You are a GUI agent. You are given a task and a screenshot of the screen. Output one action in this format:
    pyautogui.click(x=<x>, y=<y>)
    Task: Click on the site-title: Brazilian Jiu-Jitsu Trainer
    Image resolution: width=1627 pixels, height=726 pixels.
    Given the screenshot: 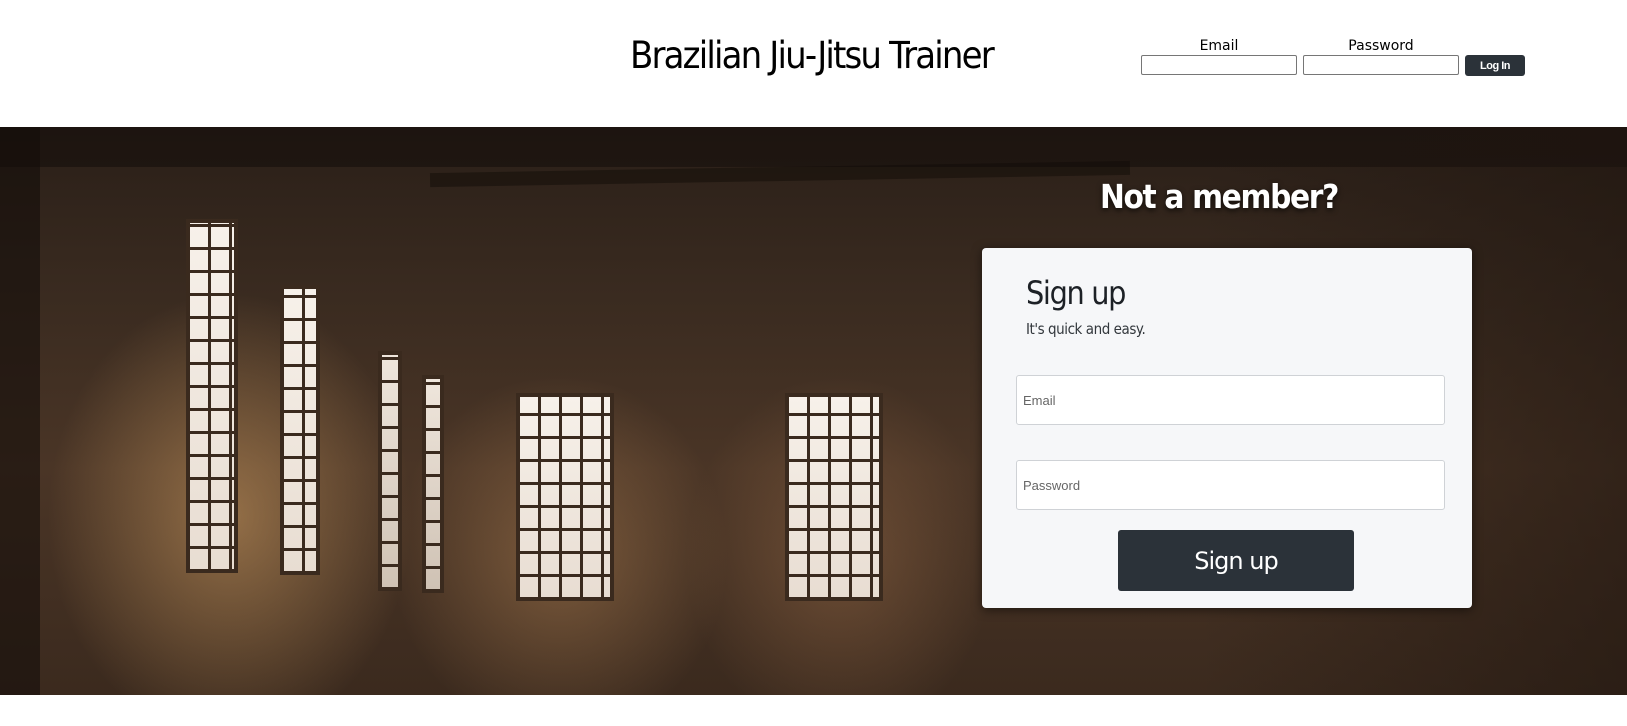 What is the action you would take?
    pyautogui.click(x=812, y=55)
    